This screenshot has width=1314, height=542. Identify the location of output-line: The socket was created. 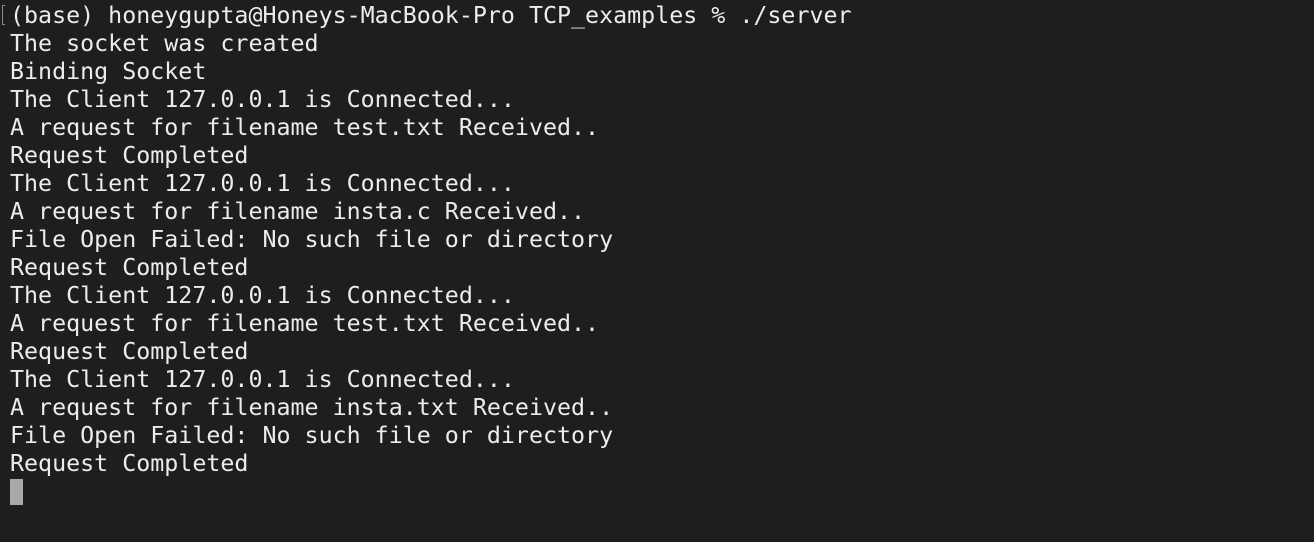
(164, 43).